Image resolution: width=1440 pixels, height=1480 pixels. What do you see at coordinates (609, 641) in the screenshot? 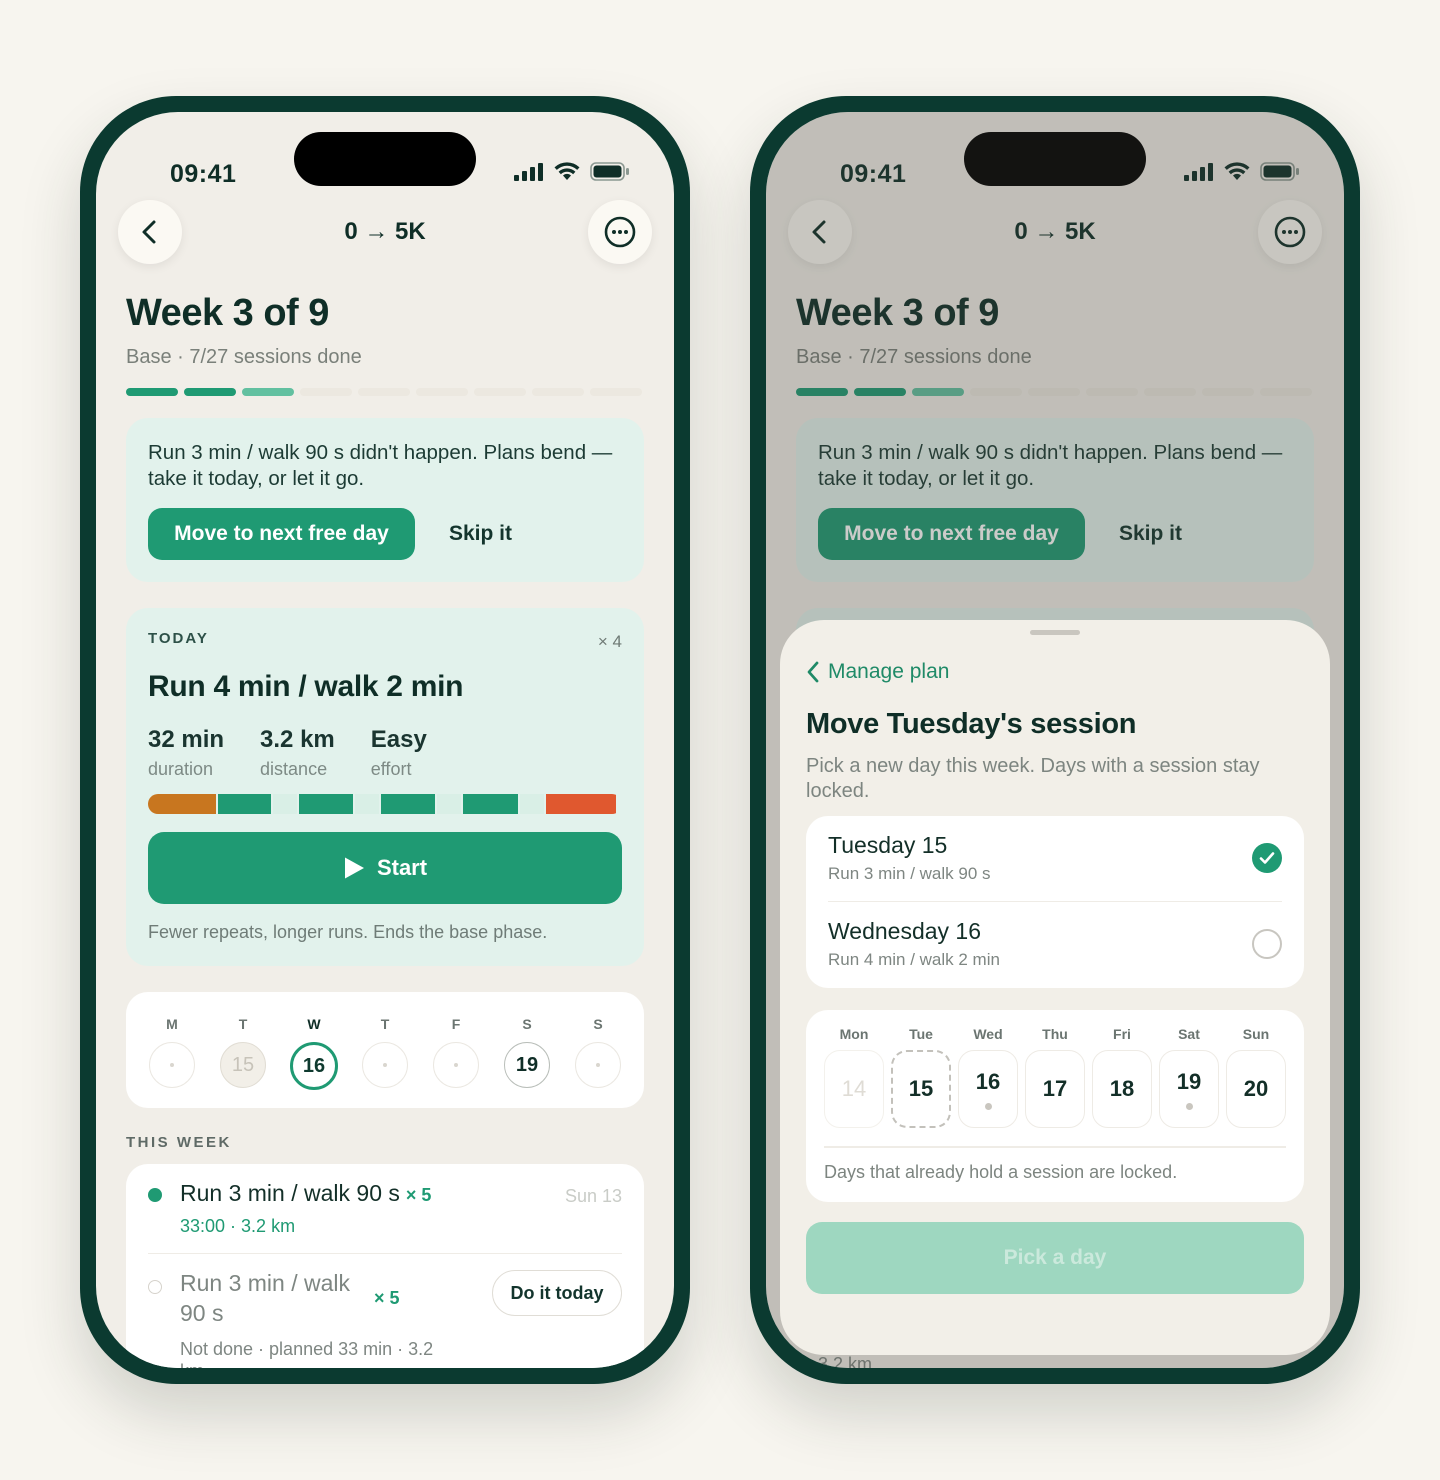
I see `repeat-count: × 4` at bounding box center [609, 641].